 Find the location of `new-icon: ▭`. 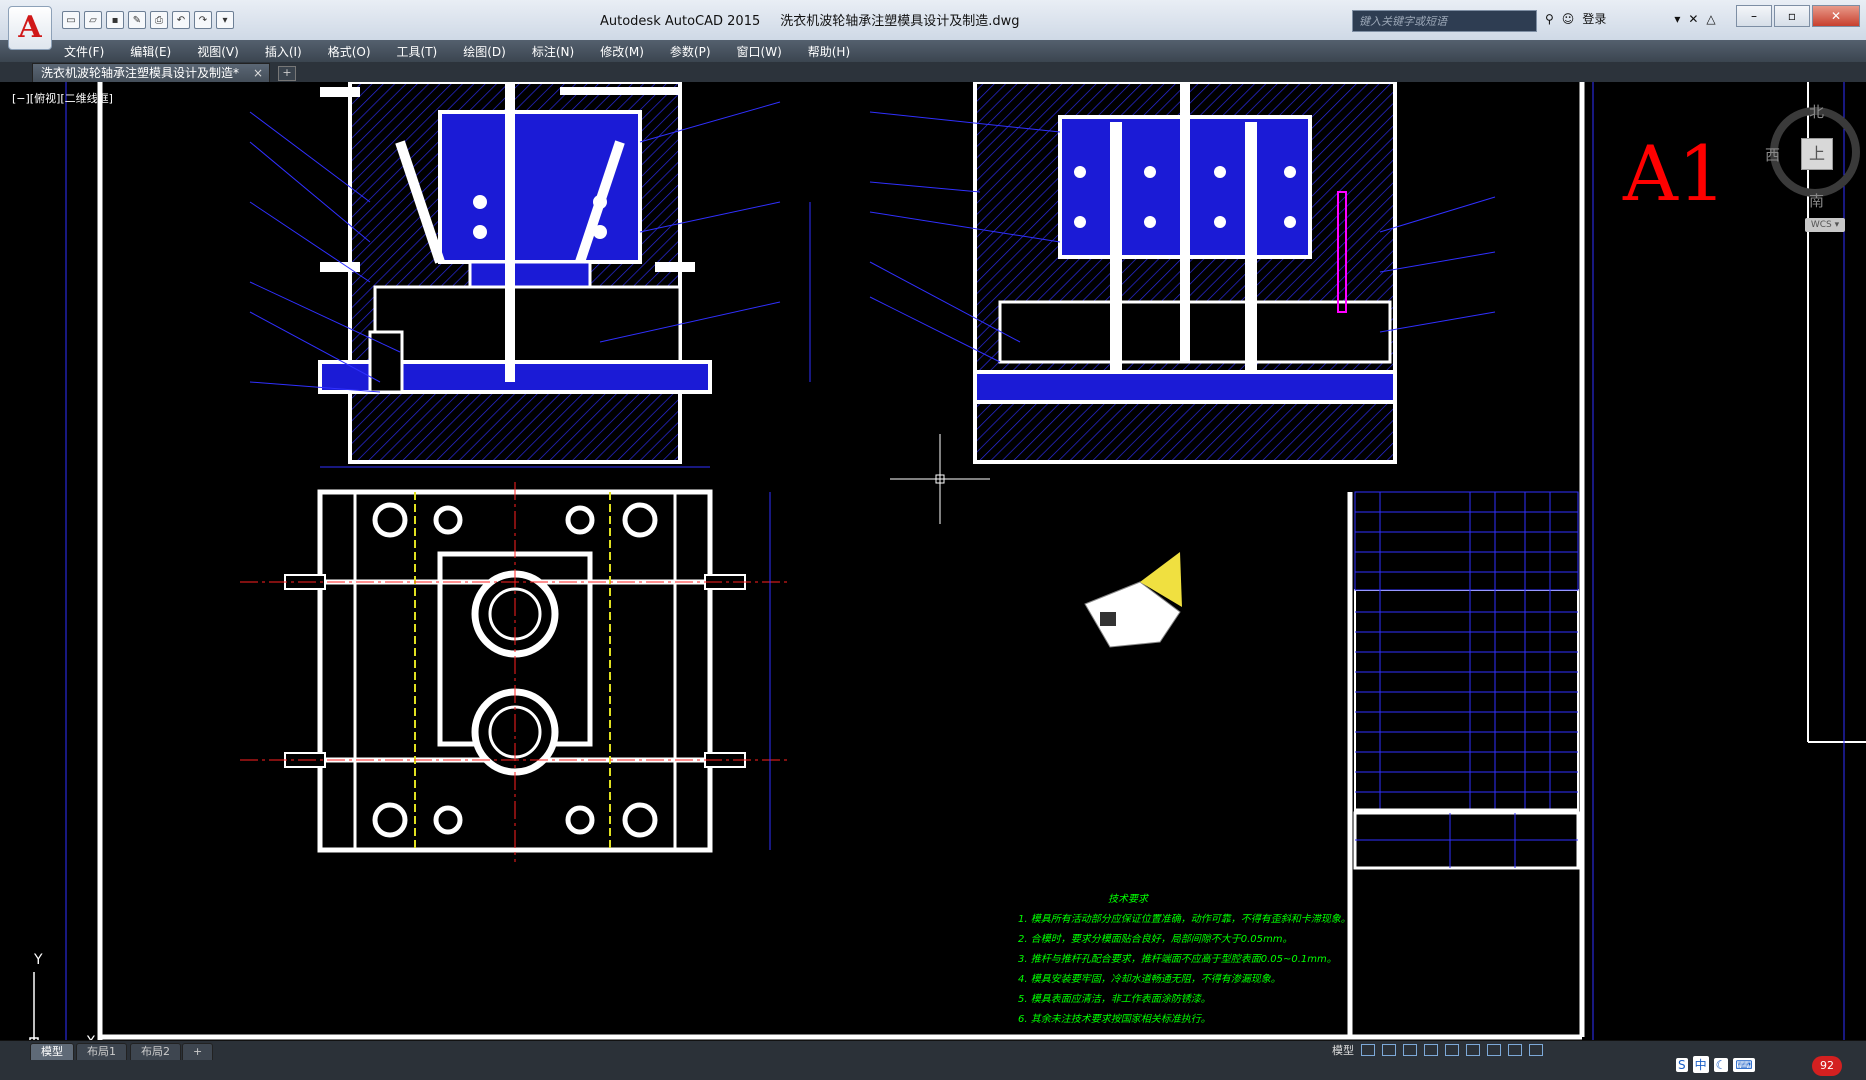

new-icon: ▭ is located at coordinates (71, 20).